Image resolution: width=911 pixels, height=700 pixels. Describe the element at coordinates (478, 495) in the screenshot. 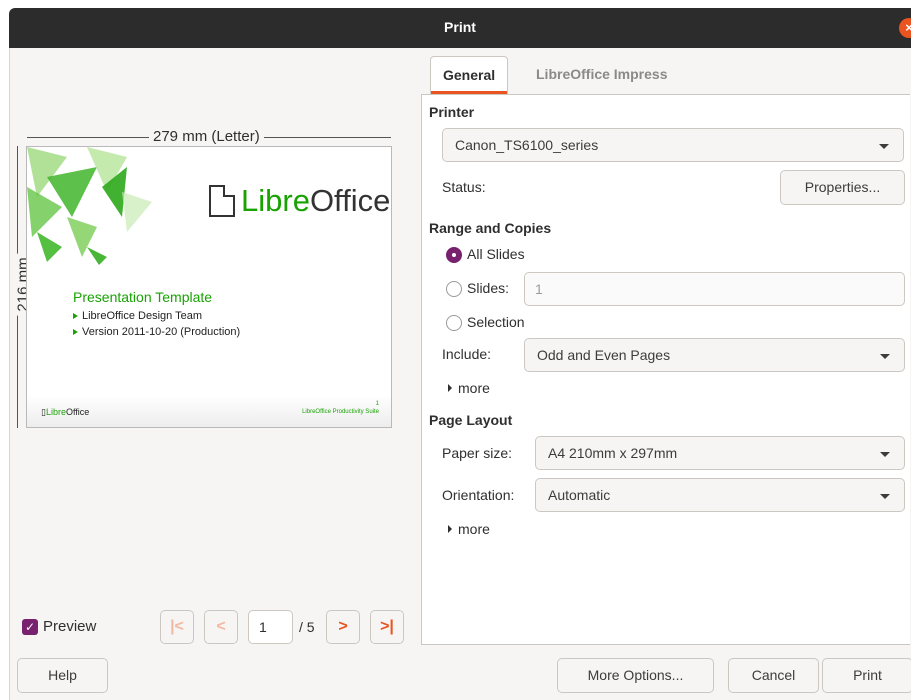

I see `orientation-label: Orientation:` at that location.